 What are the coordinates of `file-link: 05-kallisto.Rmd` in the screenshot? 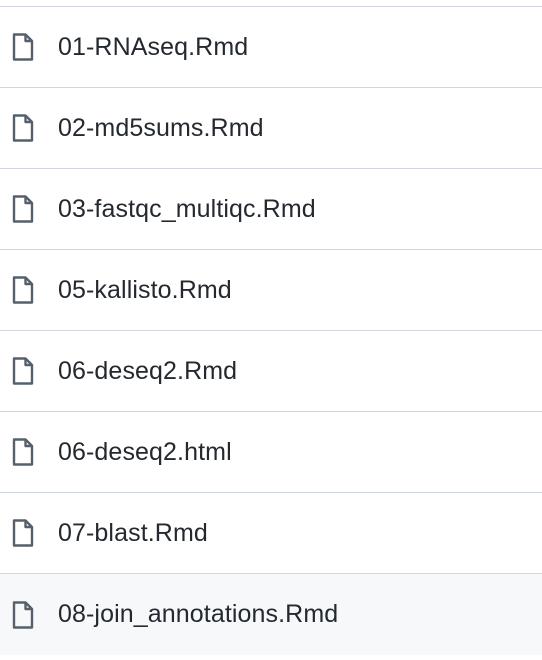 It's located at (145, 290).